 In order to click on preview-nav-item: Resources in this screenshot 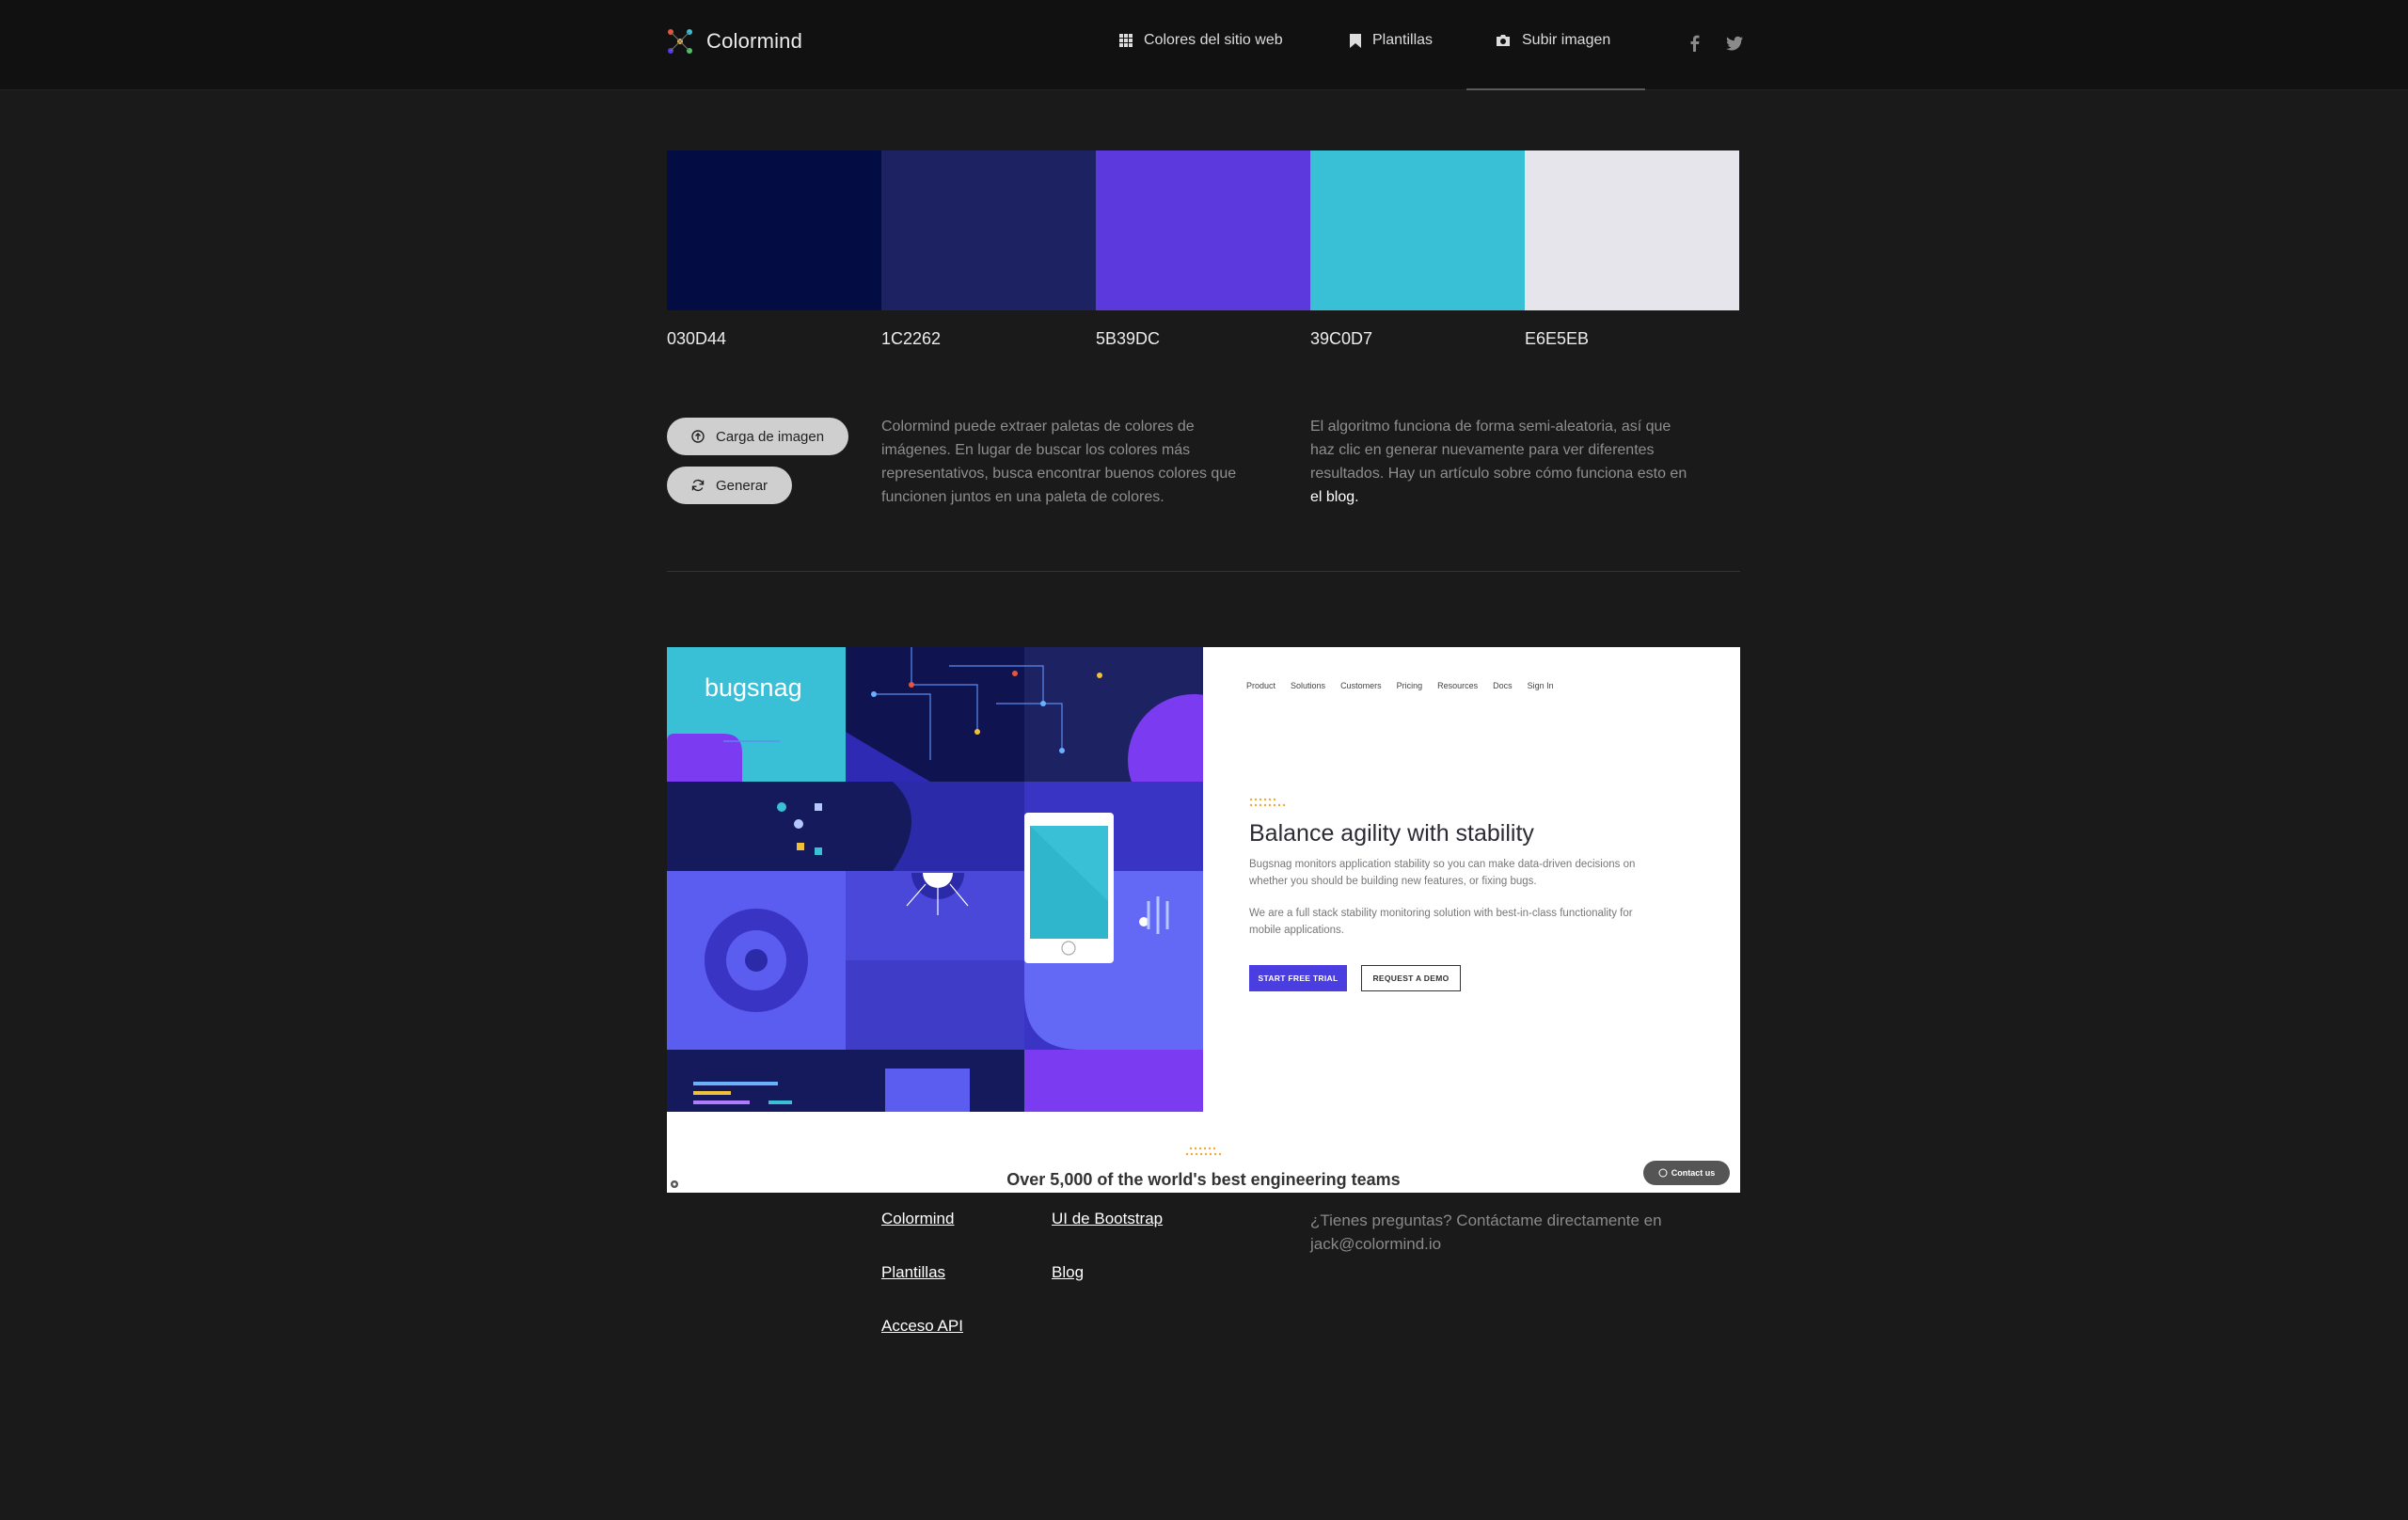, I will do `click(1458, 685)`.